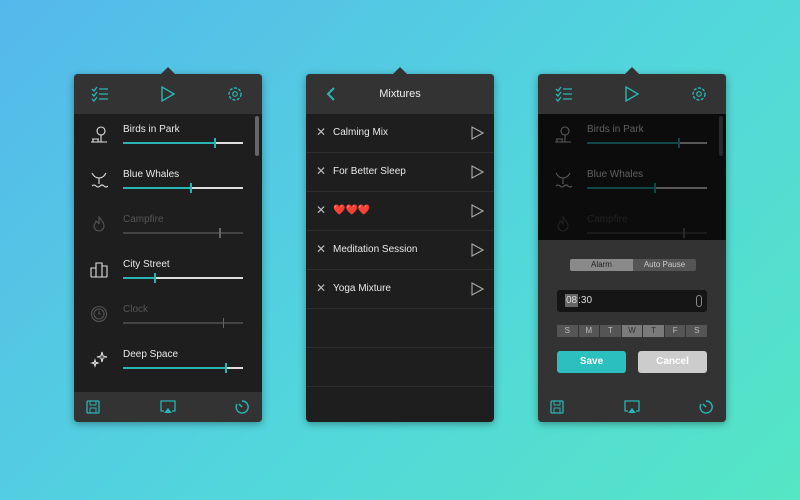 The width and height of the screenshot is (800, 500). What do you see at coordinates (146, 264) in the screenshot?
I see `sound-label: City Street` at bounding box center [146, 264].